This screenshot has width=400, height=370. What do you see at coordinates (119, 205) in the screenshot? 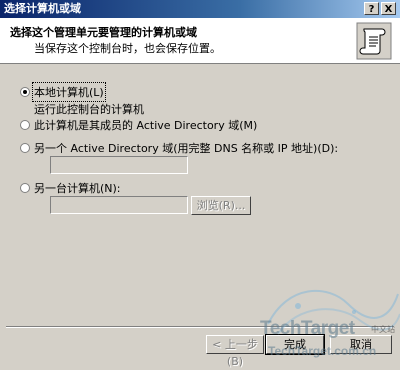
I see `computer-input` at bounding box center [119, 205].